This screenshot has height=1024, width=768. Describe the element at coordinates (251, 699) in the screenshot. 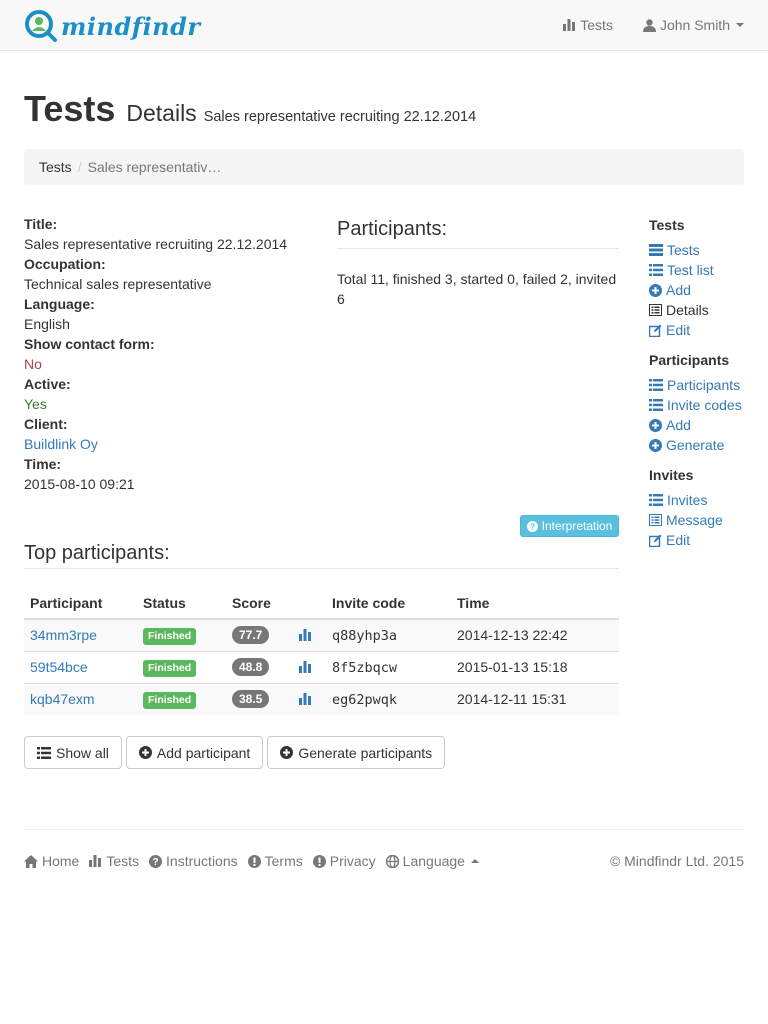

I see `score-badge: 38.5` at that location.